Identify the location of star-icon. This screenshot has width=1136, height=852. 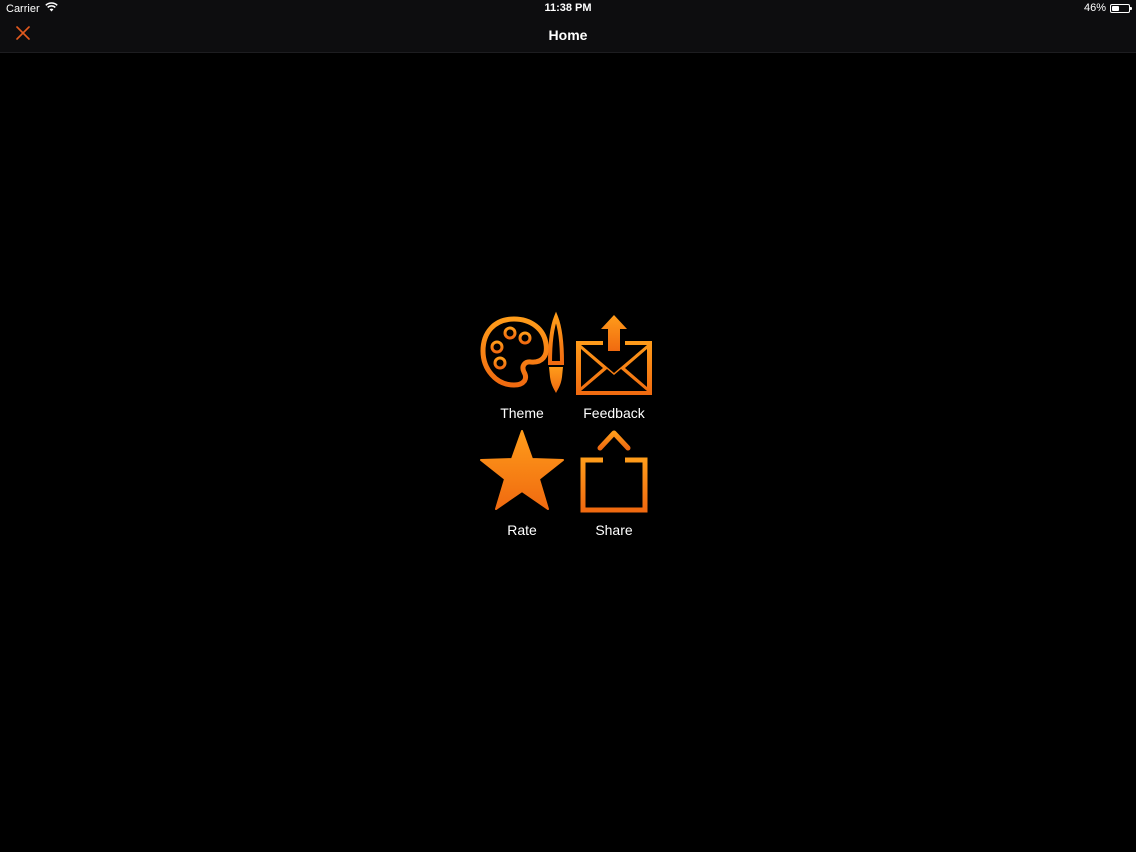
(522, 471).